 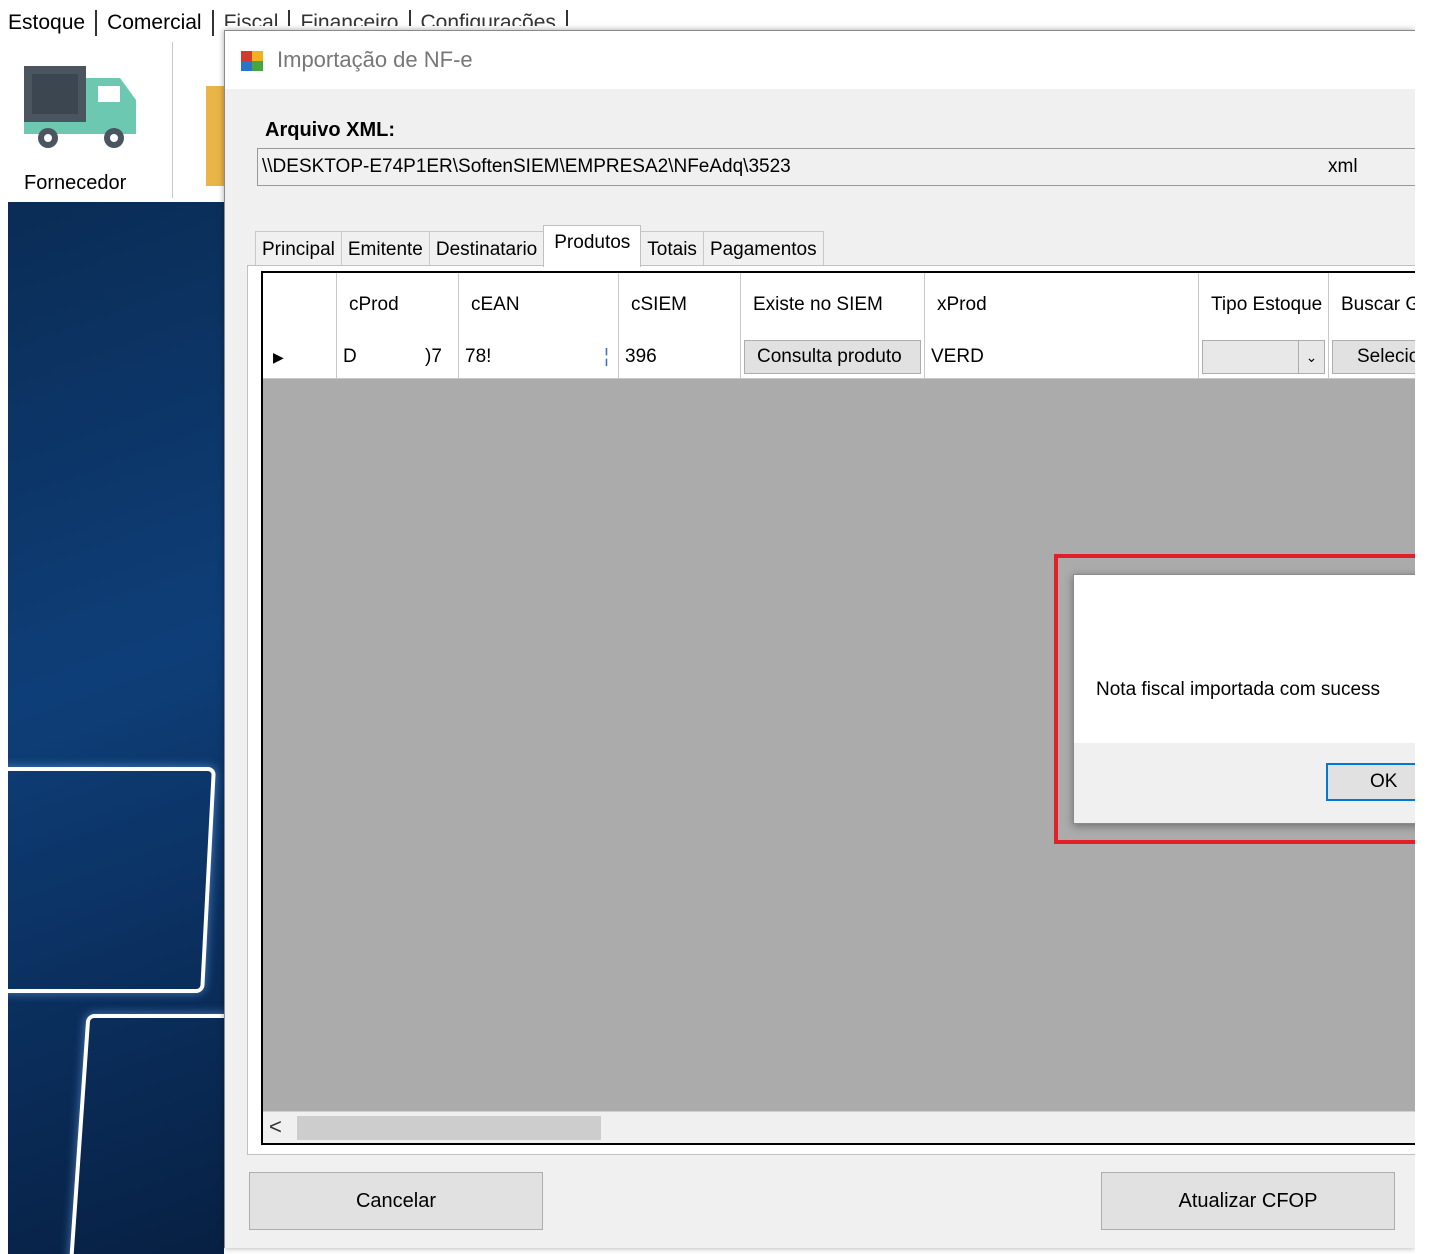 I want to click on column-header-cprod: cProd, so click(x=398, y=305).